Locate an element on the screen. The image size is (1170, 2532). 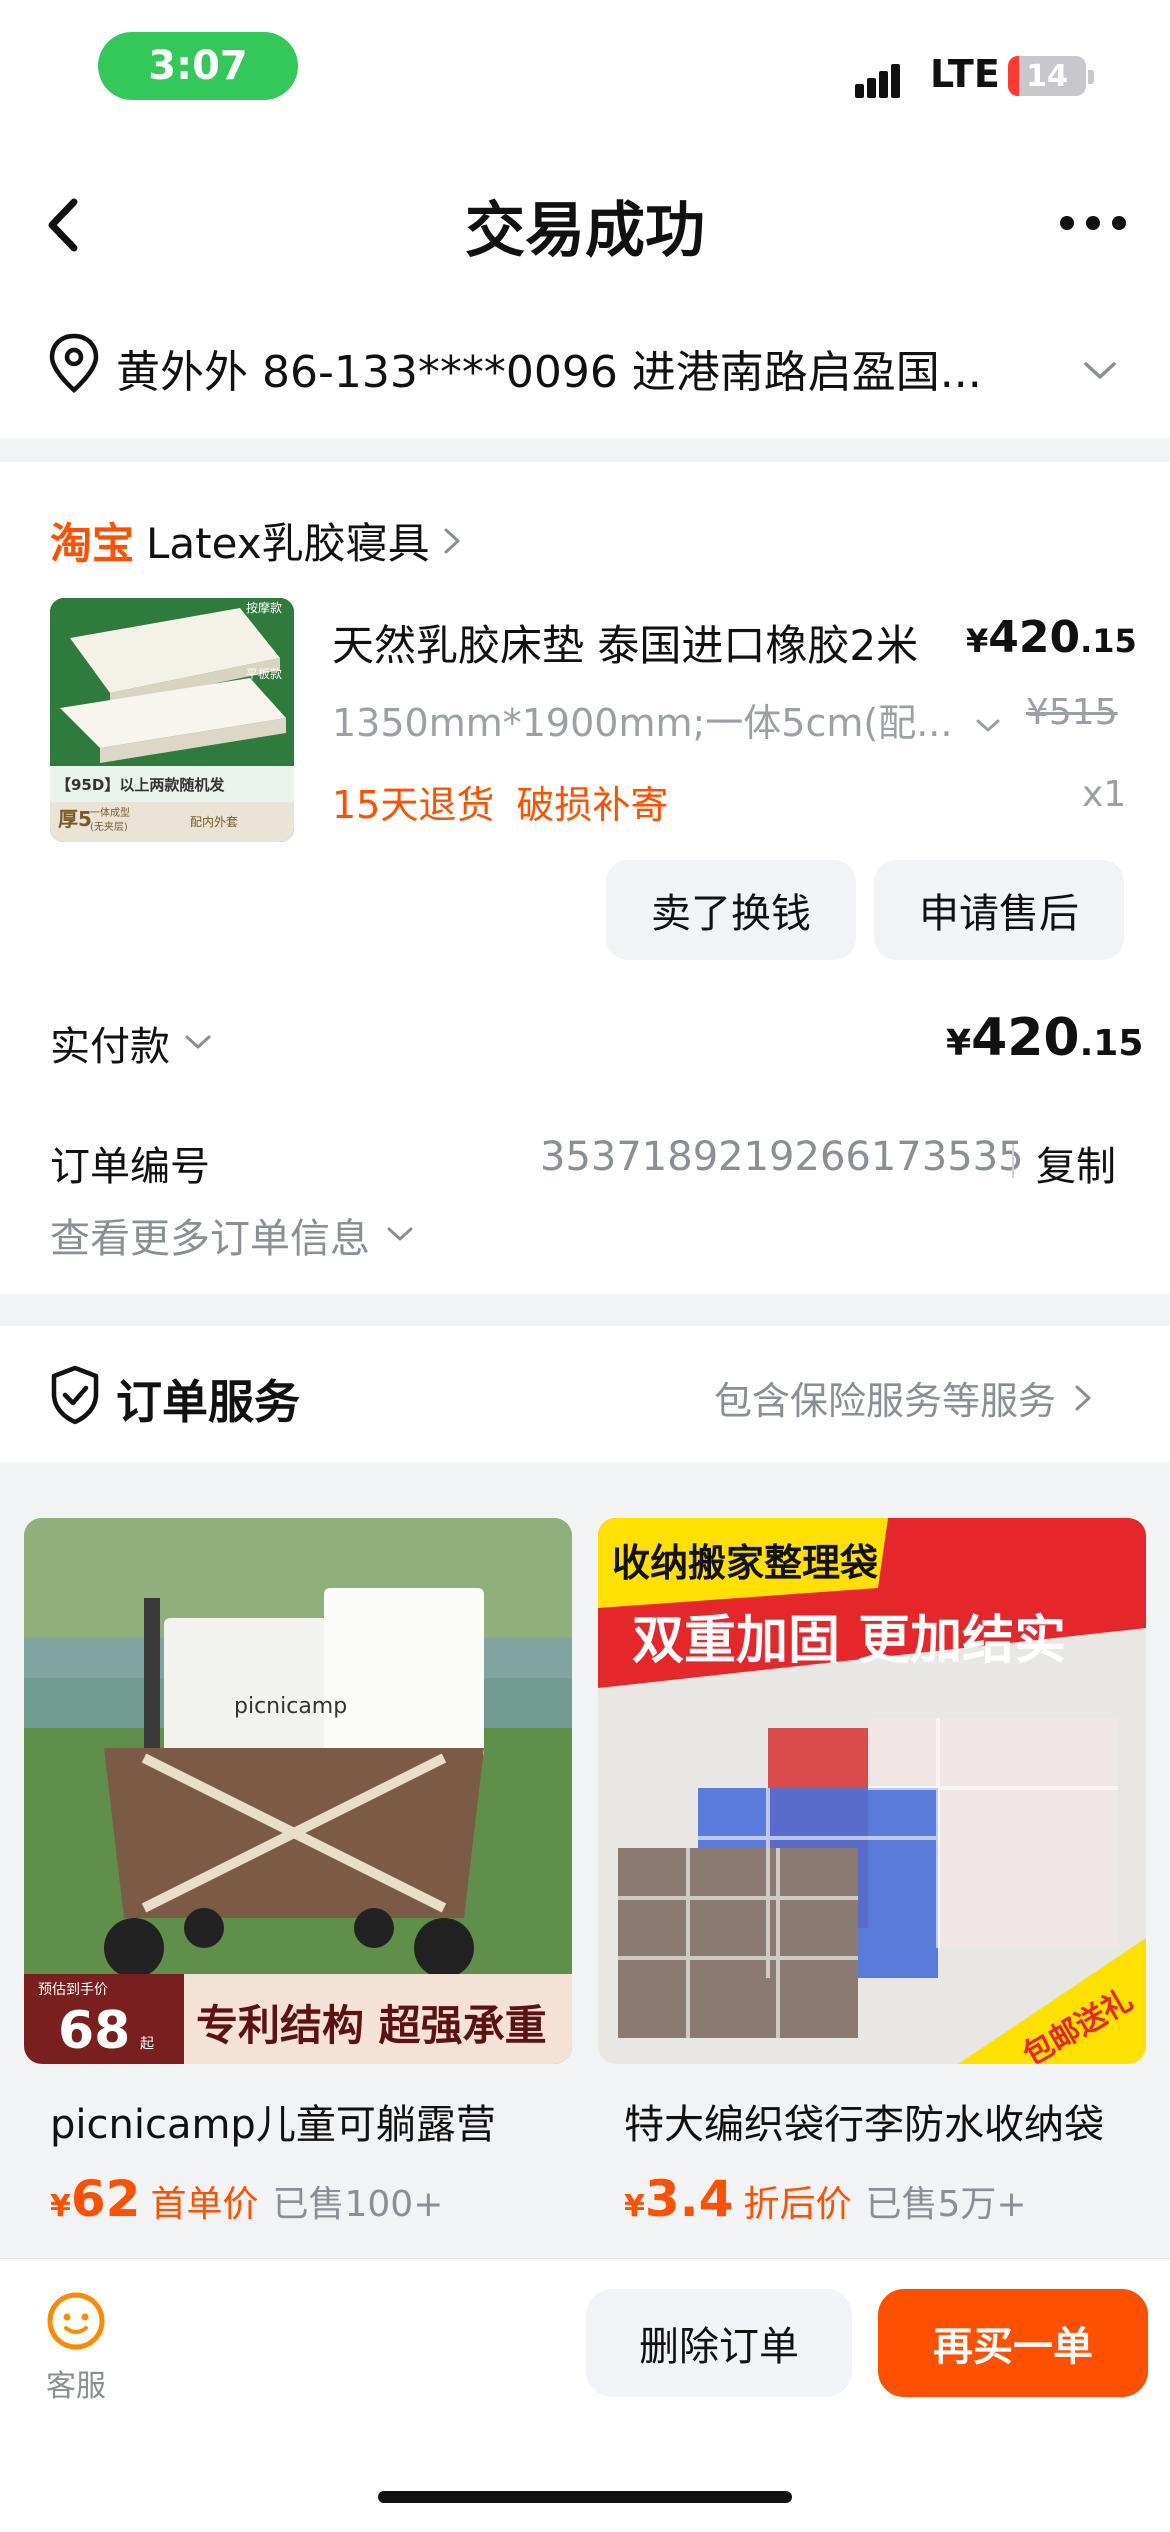
recommend-image: picnicamp 预估到手价 68 起 专利结构 超强承重 is located at coordinates (298, 1791).